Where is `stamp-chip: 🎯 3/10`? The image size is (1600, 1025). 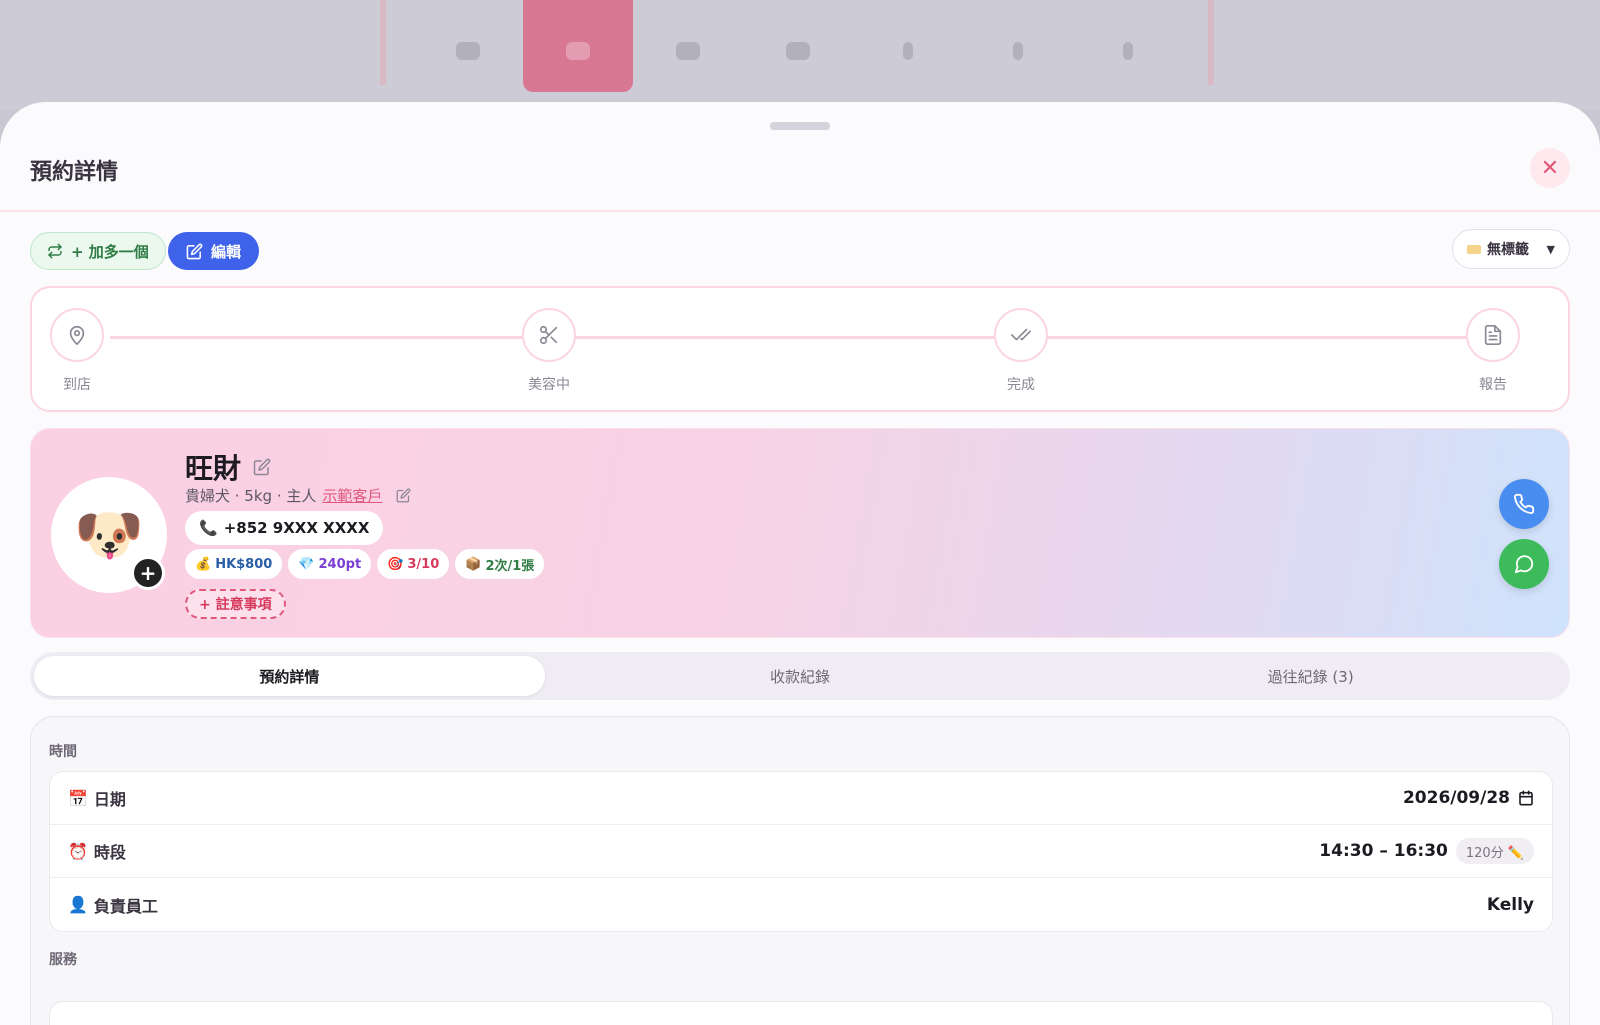 stamp-chip: 🎯 3/10 is located at coordinates (413, 564).